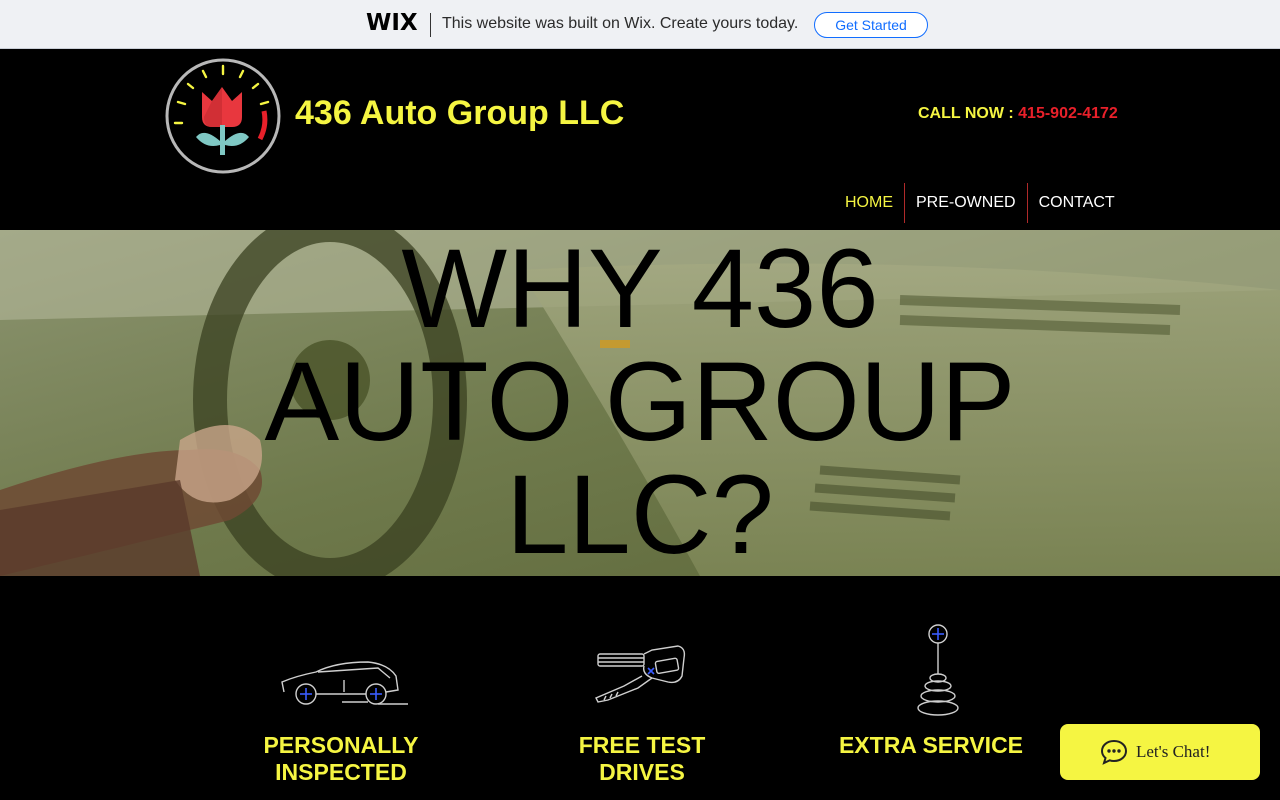 This screenshot has height=800, width=1280. I want to click on call-now-label: CALL NOW :, so click(968, 113).